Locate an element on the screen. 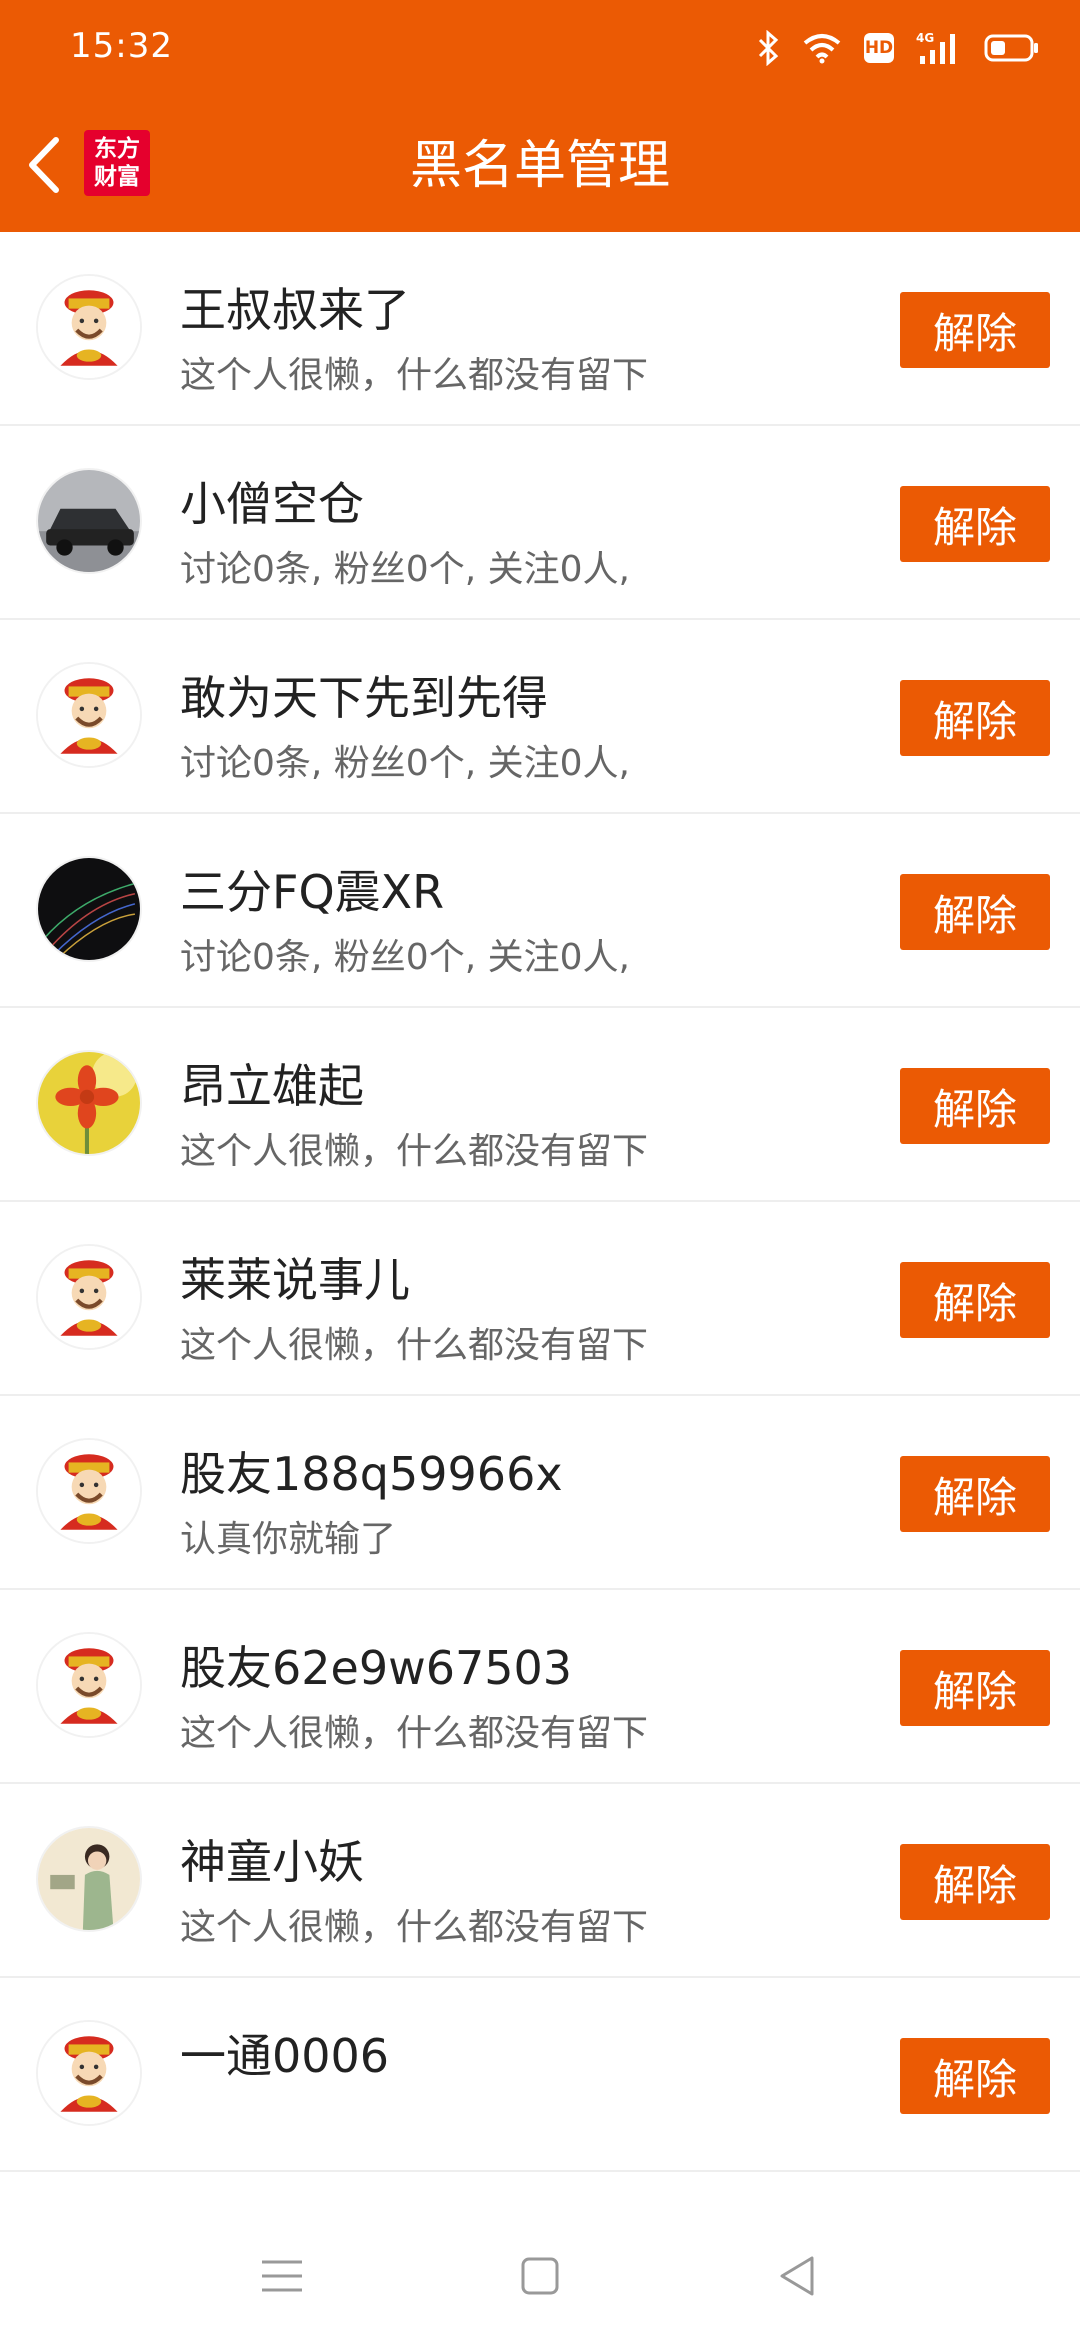  status-time: 15:32 is located at coordinates (121, 46).